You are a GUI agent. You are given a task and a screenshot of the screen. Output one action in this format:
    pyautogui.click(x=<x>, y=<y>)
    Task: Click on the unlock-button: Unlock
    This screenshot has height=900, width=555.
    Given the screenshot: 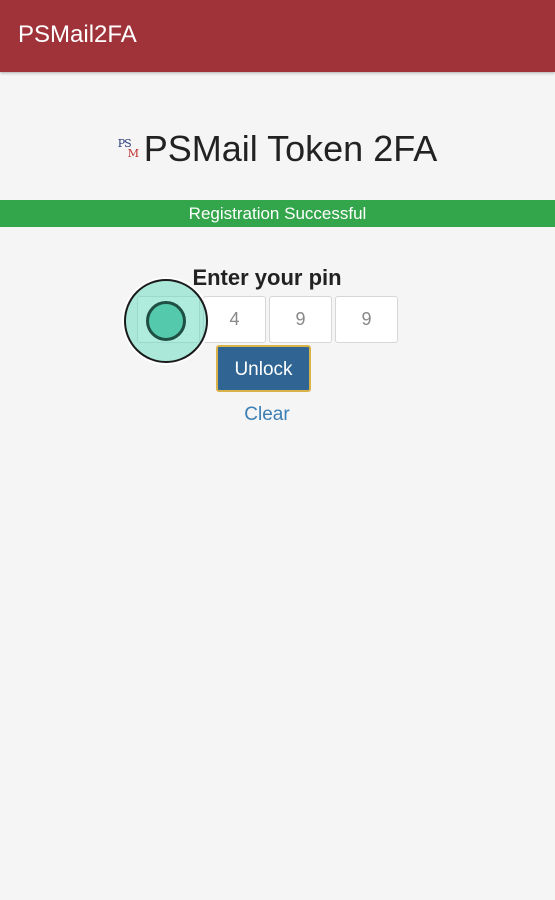 What is the action you would take?
    pyautogui.click(x=263, y=368)
    